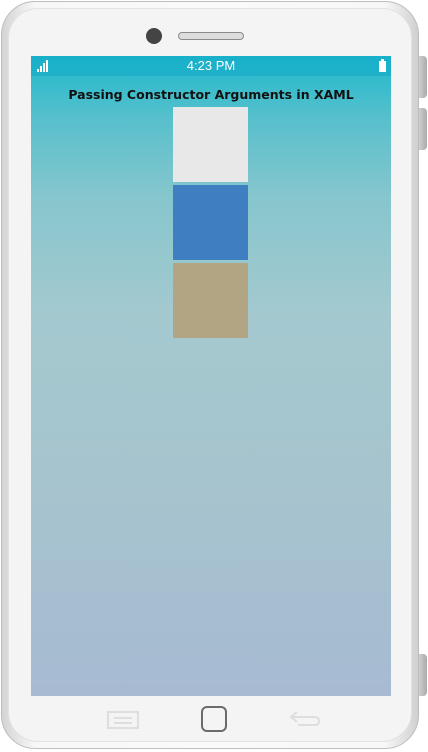 The image size is (428, 752). I want to click on volume-down-button, so click(423, 129).